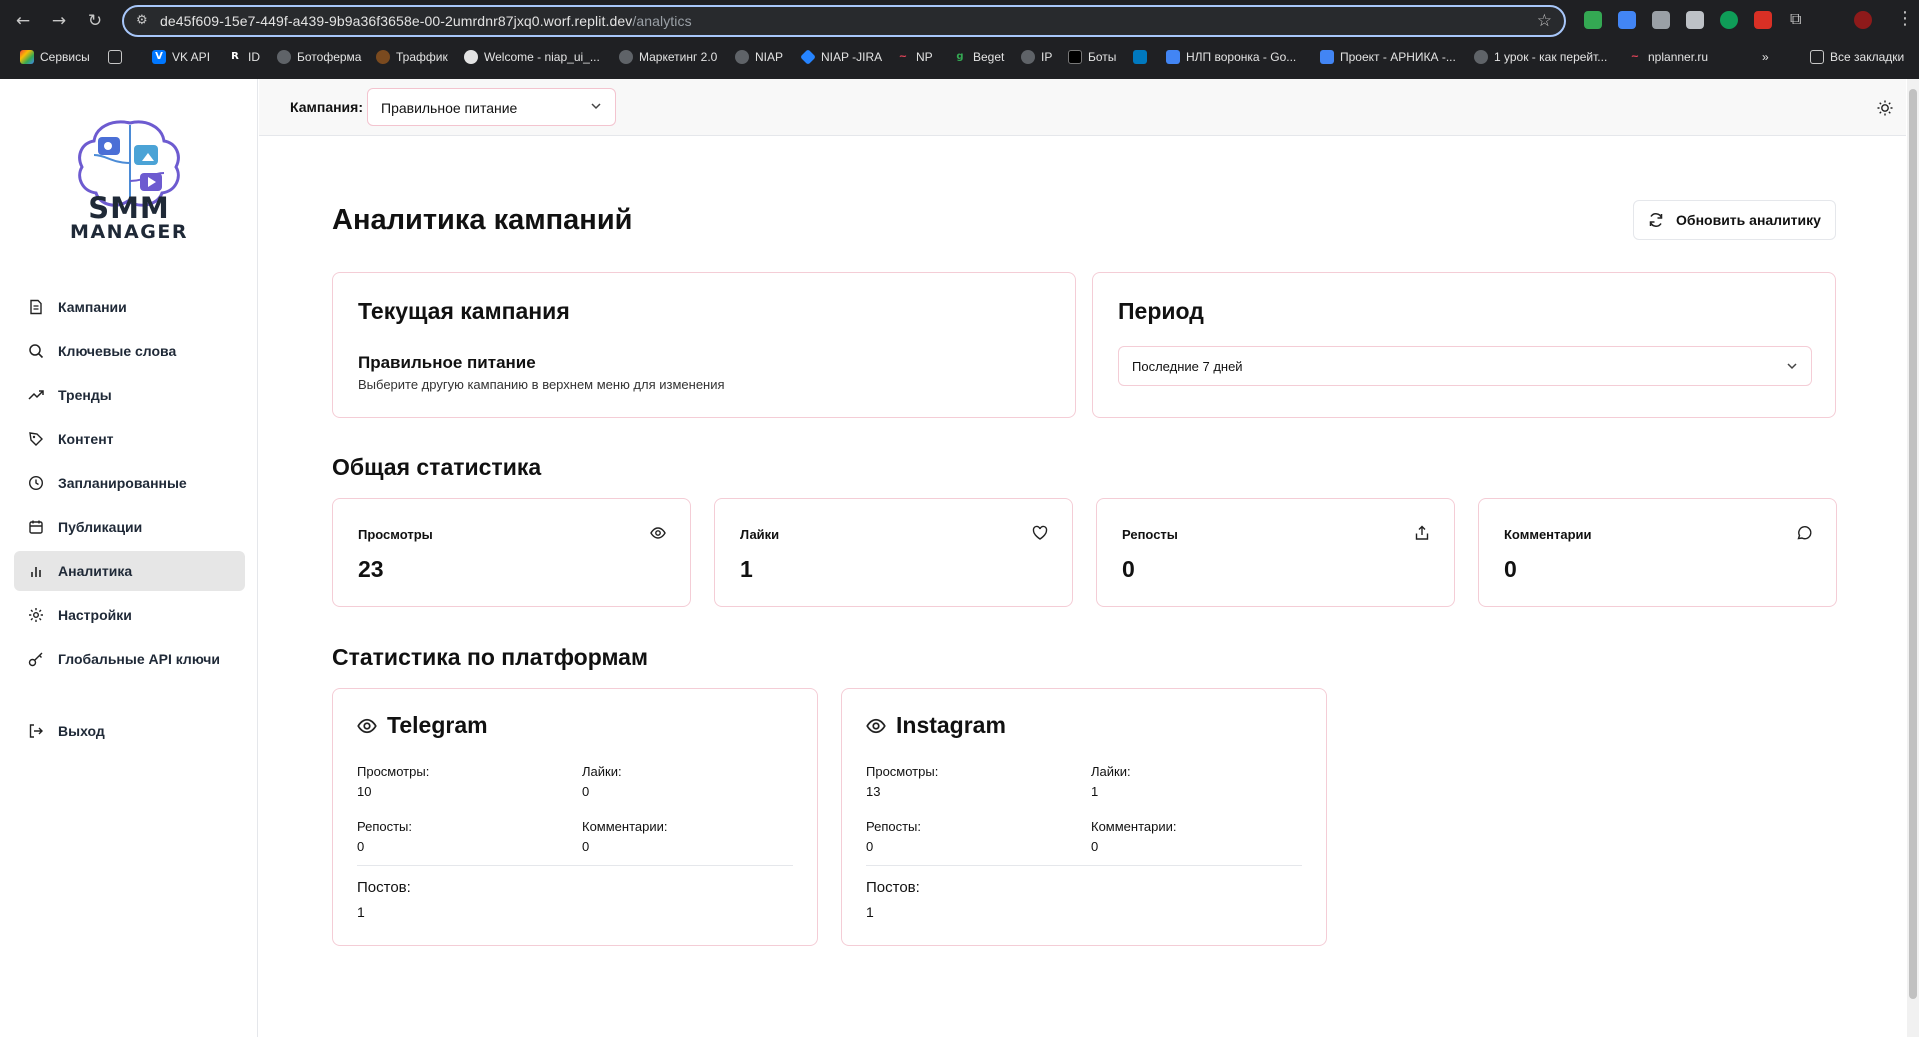  Describe the element at coordinates (129, 731) in the screenshot. I see `logout-button: Выход` at that location.